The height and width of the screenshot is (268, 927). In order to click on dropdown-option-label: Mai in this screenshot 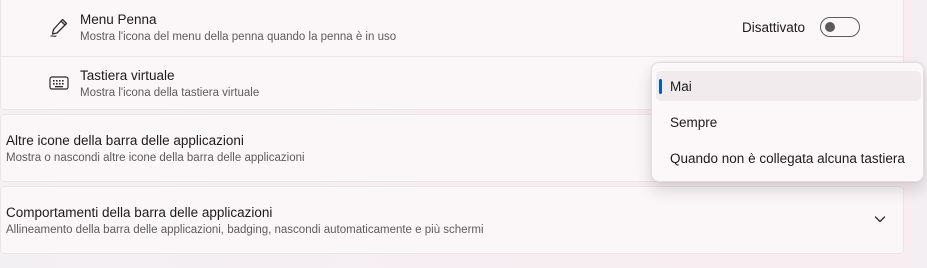, I will do `click(681, 86)`.